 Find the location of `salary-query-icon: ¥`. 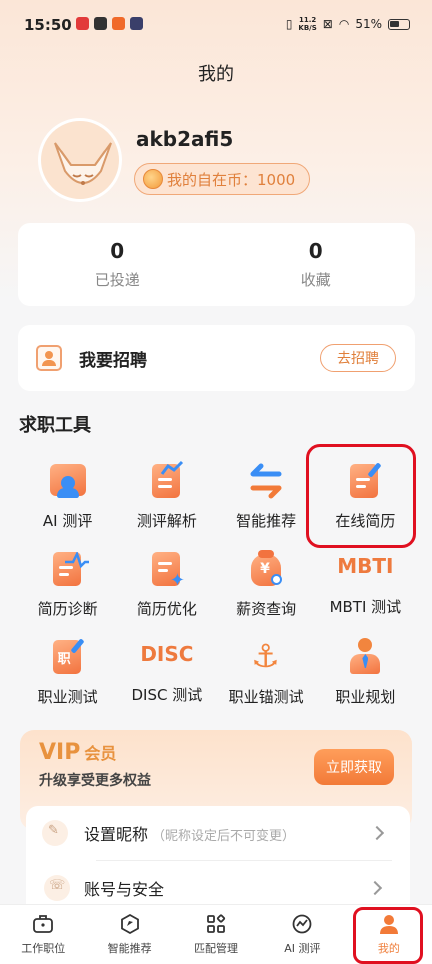

salary-query-icon: ¥ is located at coordinates (266, 569).